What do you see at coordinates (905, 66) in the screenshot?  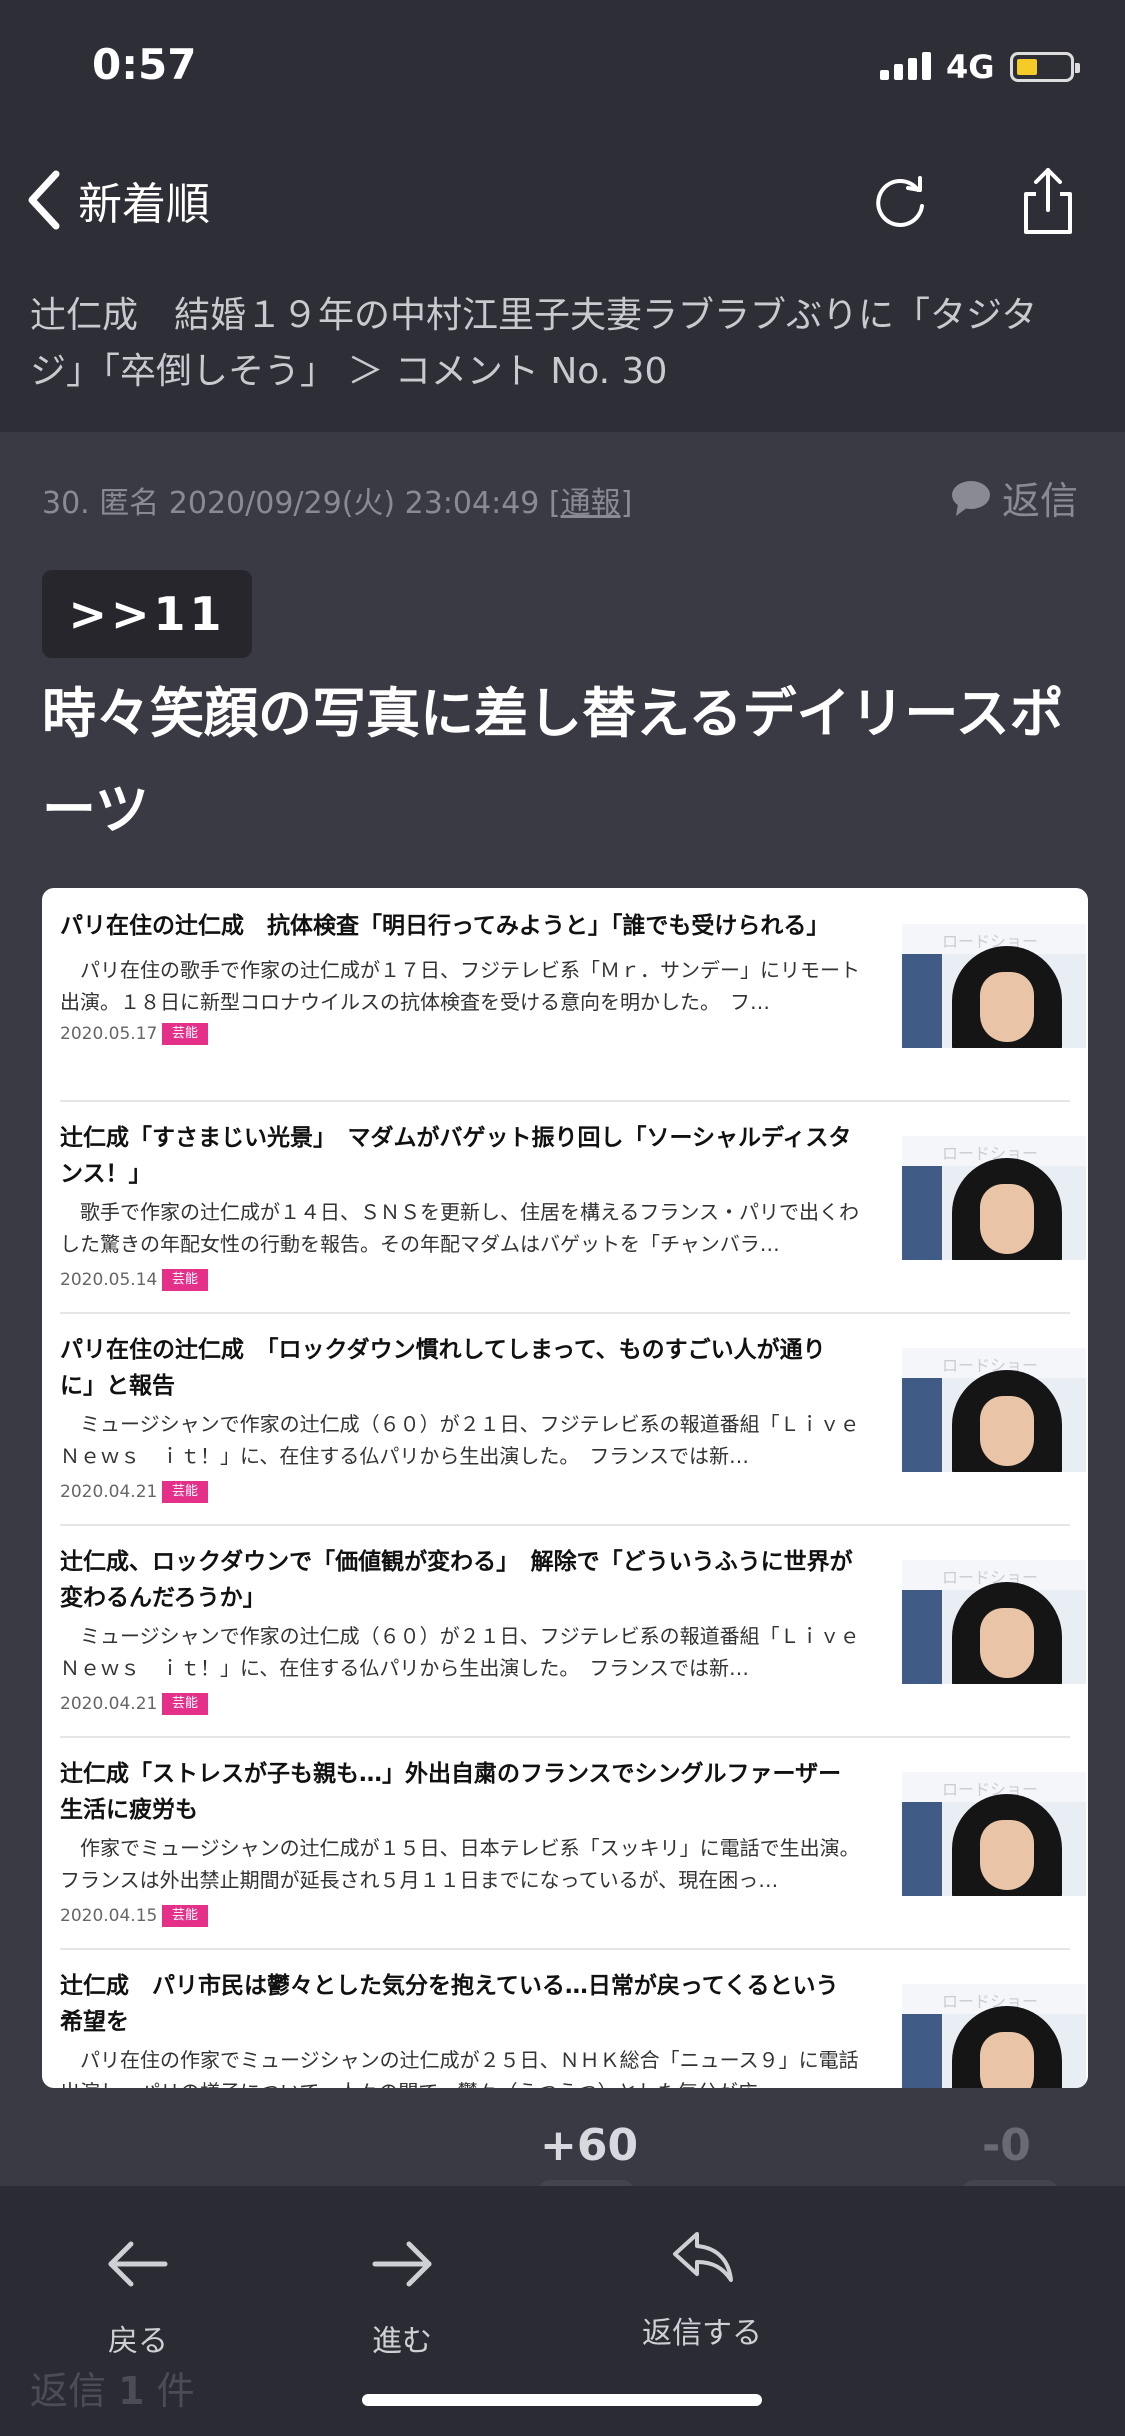 I see `signal-icon` at bounding box center [905, 66].